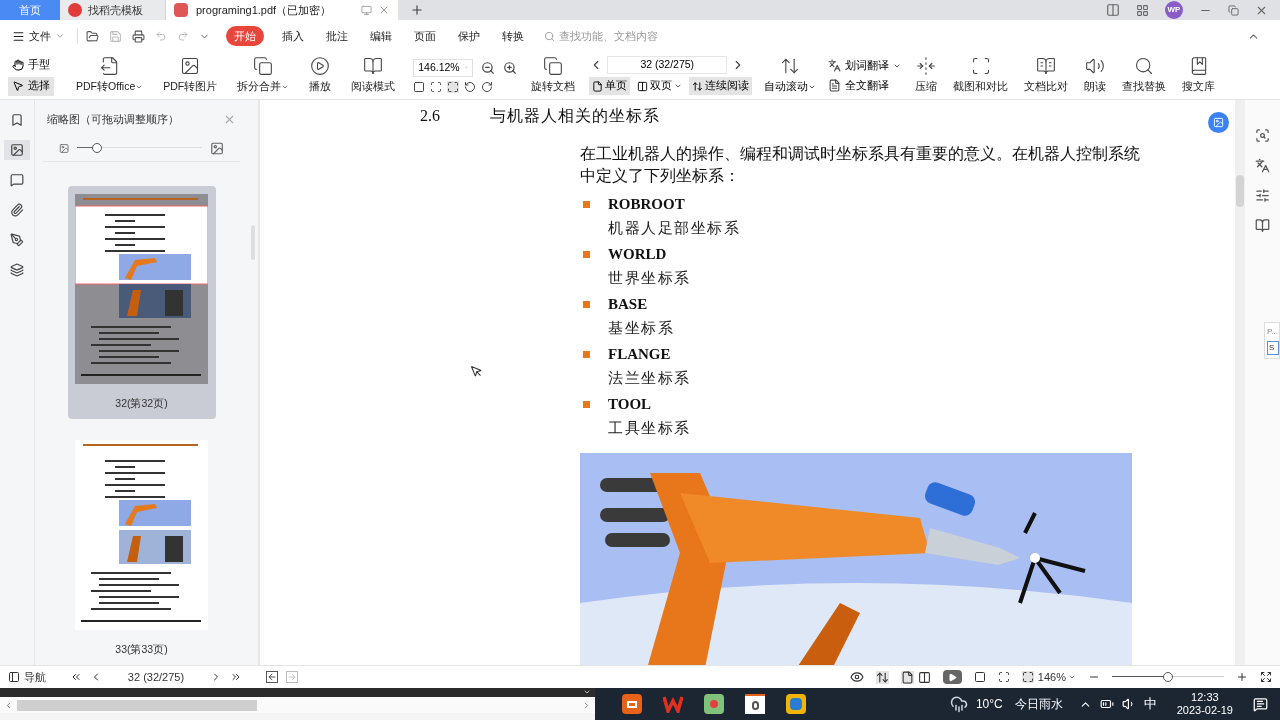  What do you see at coordinates (282, 10) in the screenshot?
I see `window-tab: programing1.pdf（已加密）` at bounding box center [282, 10].